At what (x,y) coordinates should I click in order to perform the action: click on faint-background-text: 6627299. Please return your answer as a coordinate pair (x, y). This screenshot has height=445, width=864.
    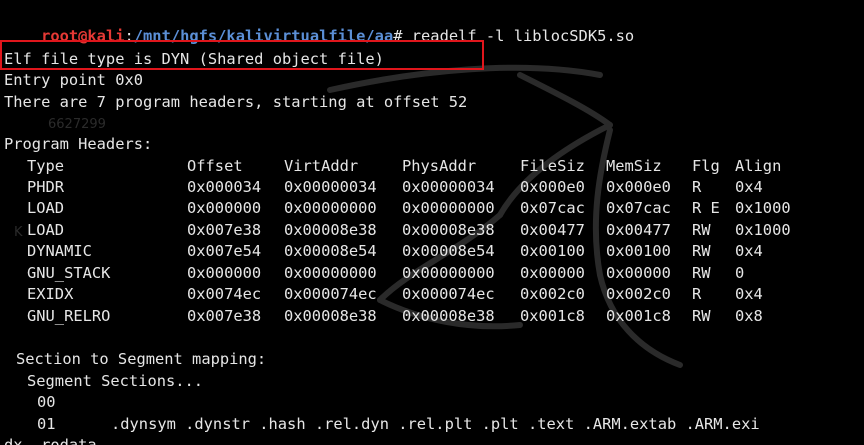
    Looking at the image, I should click on (77, 124).